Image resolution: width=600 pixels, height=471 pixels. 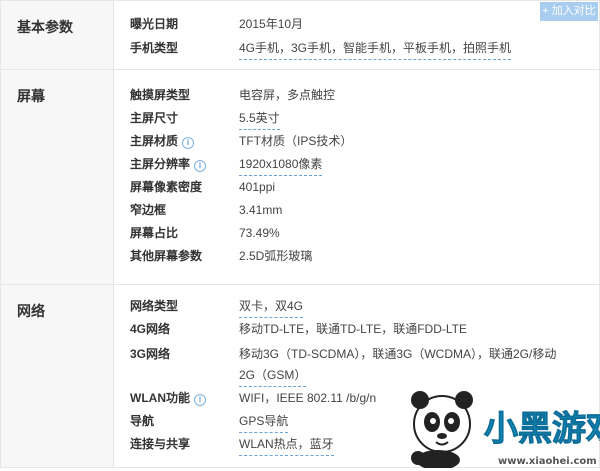 I want to click on spec-row-pixel-density: 屏幕像素密度 401ppi, so click(x=364, y=187).